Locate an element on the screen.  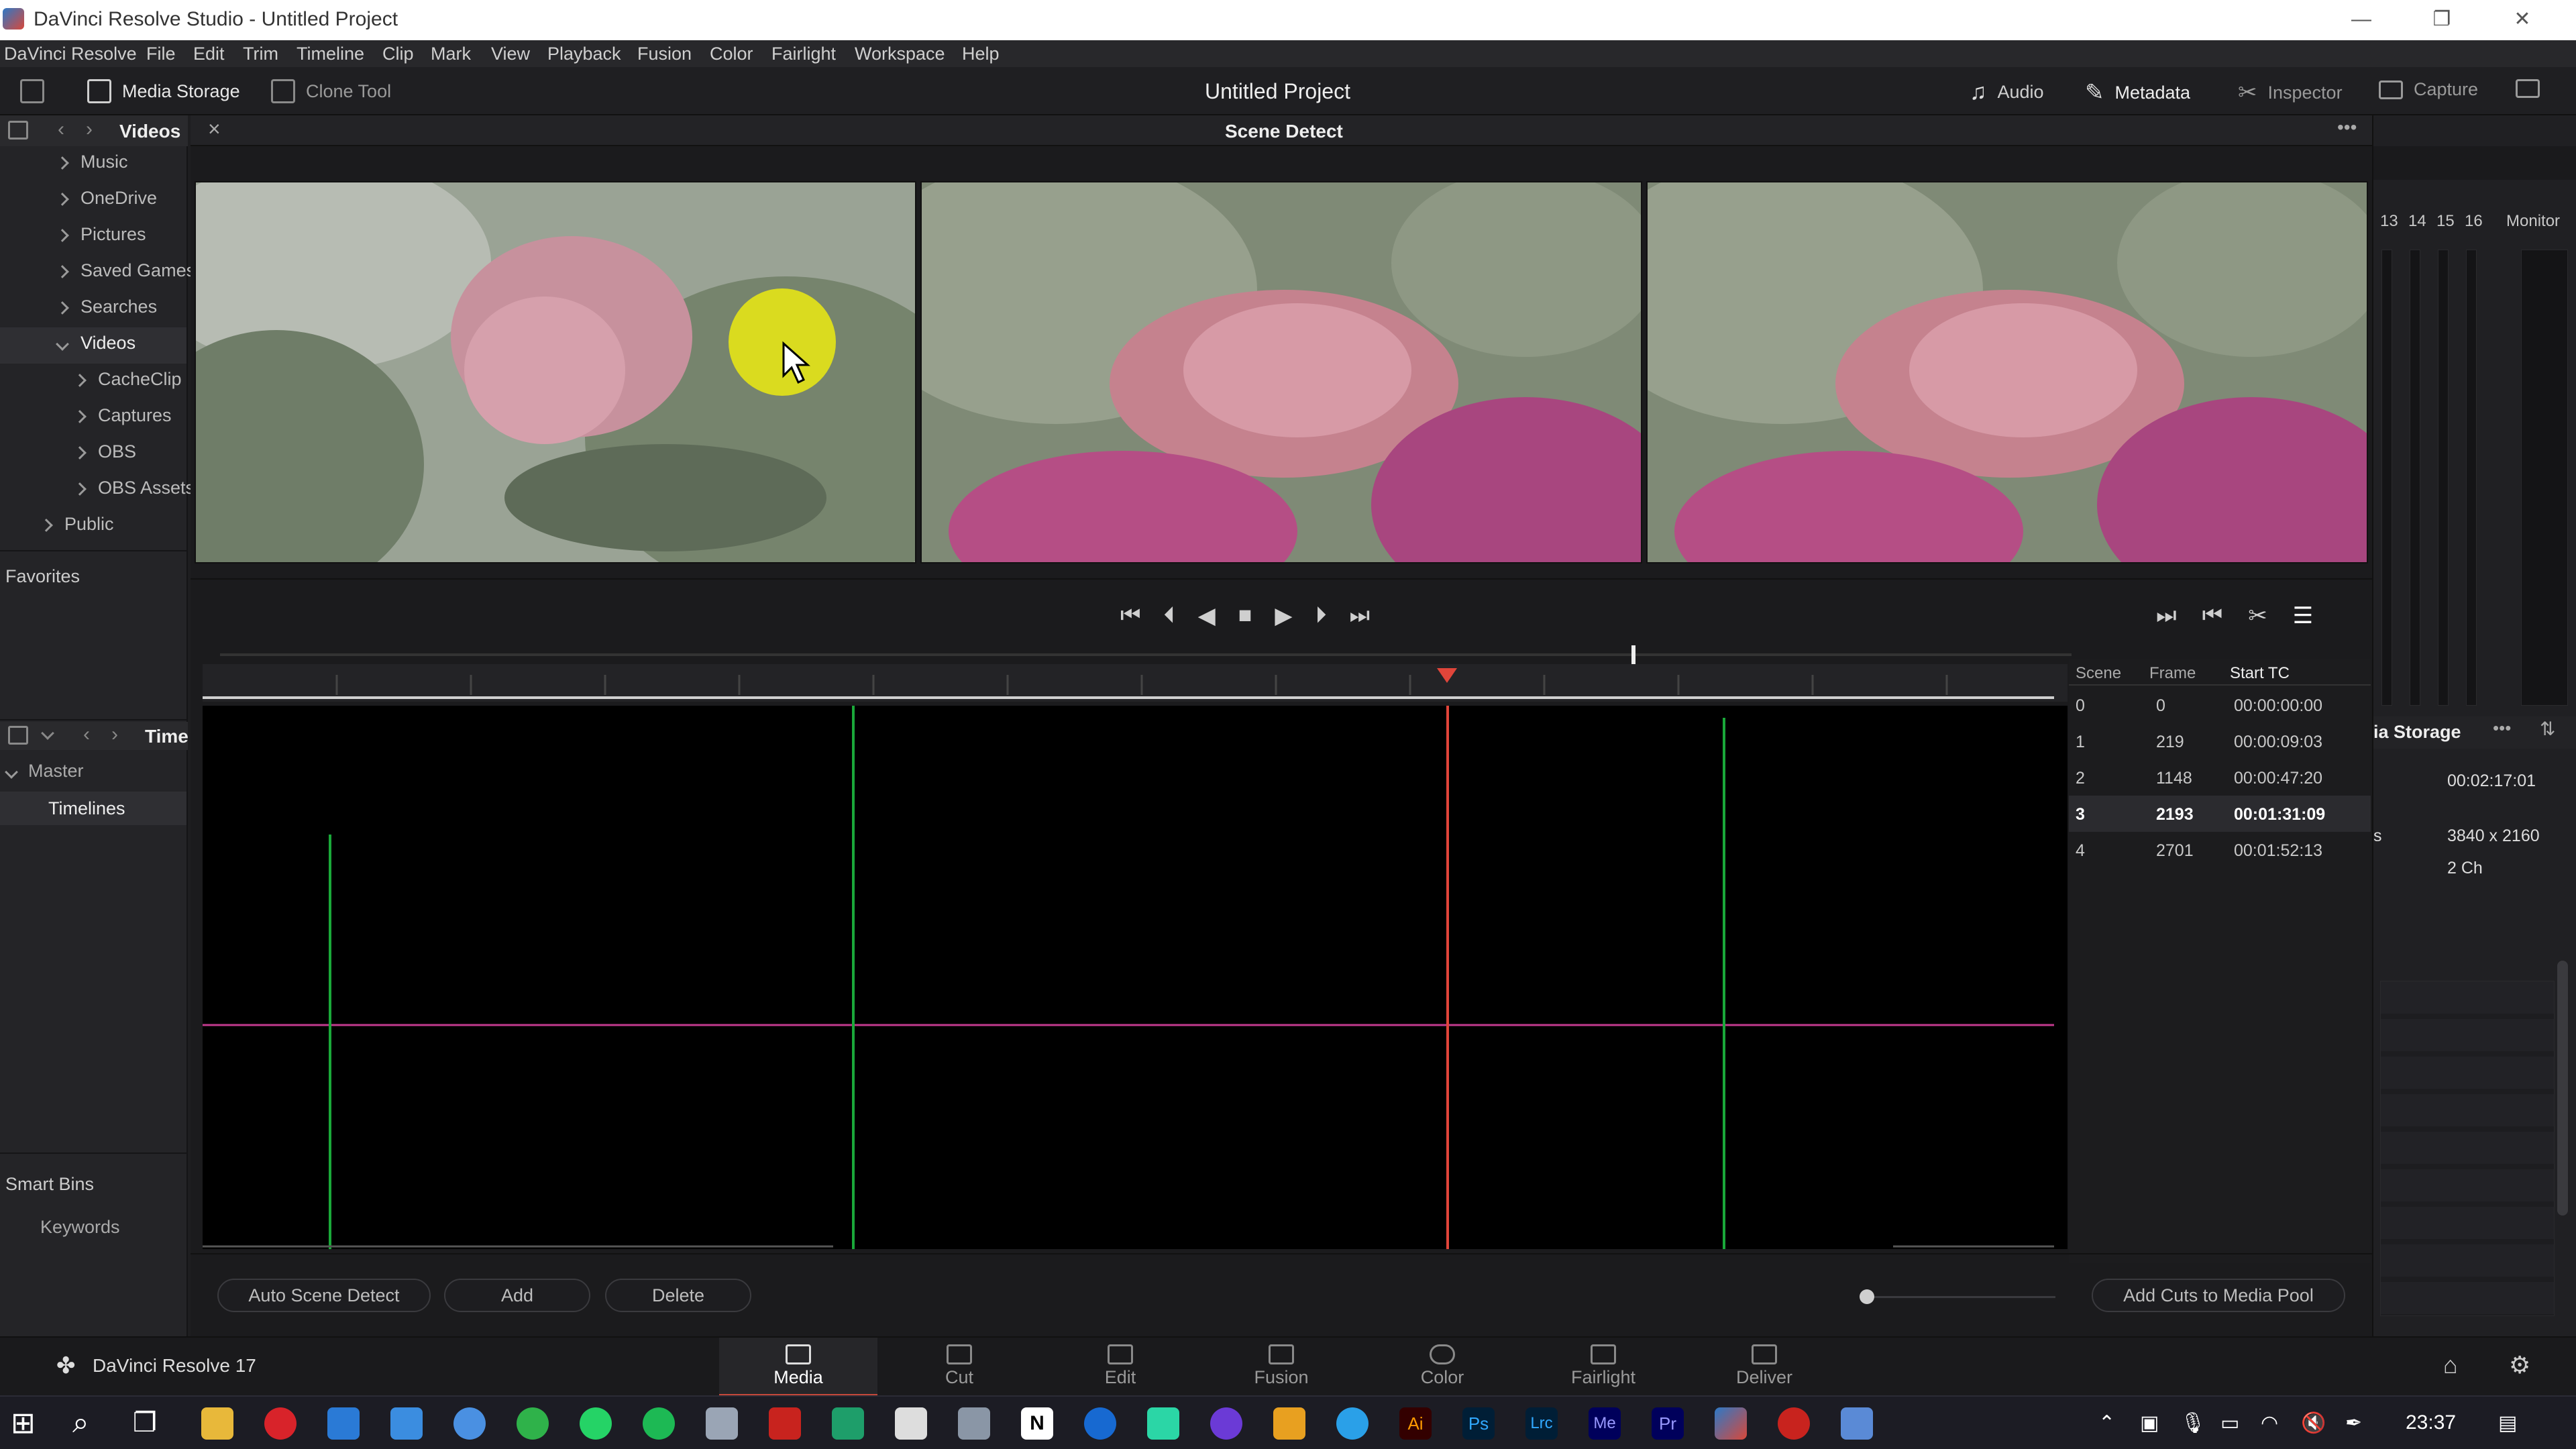
add-button: Add is located at coordinates (517, 1295).